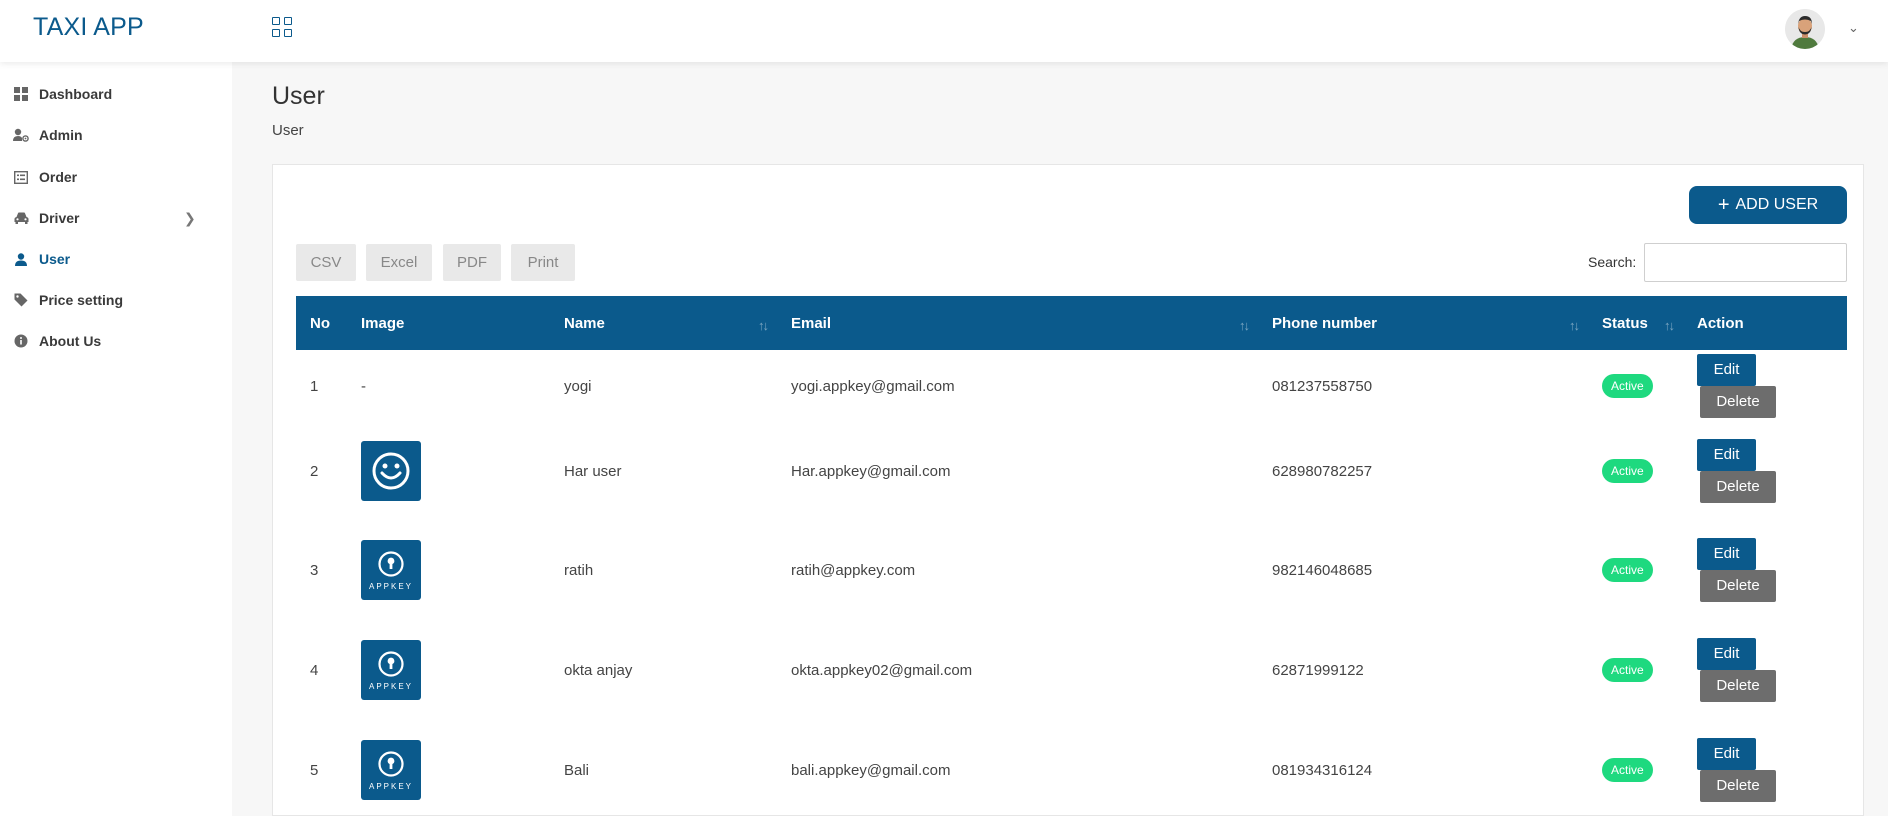 This screenshot has width=1888, height=816. Describe the element at coordinates (1325, 323) in the screenshot. I see `header-phone-label: Phone number` at that location.